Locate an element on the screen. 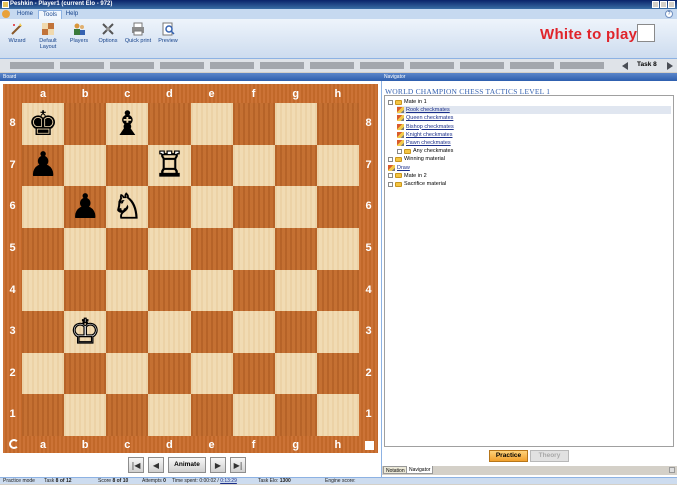  chess-piece: ♔ is located at coordinates (85, 331).